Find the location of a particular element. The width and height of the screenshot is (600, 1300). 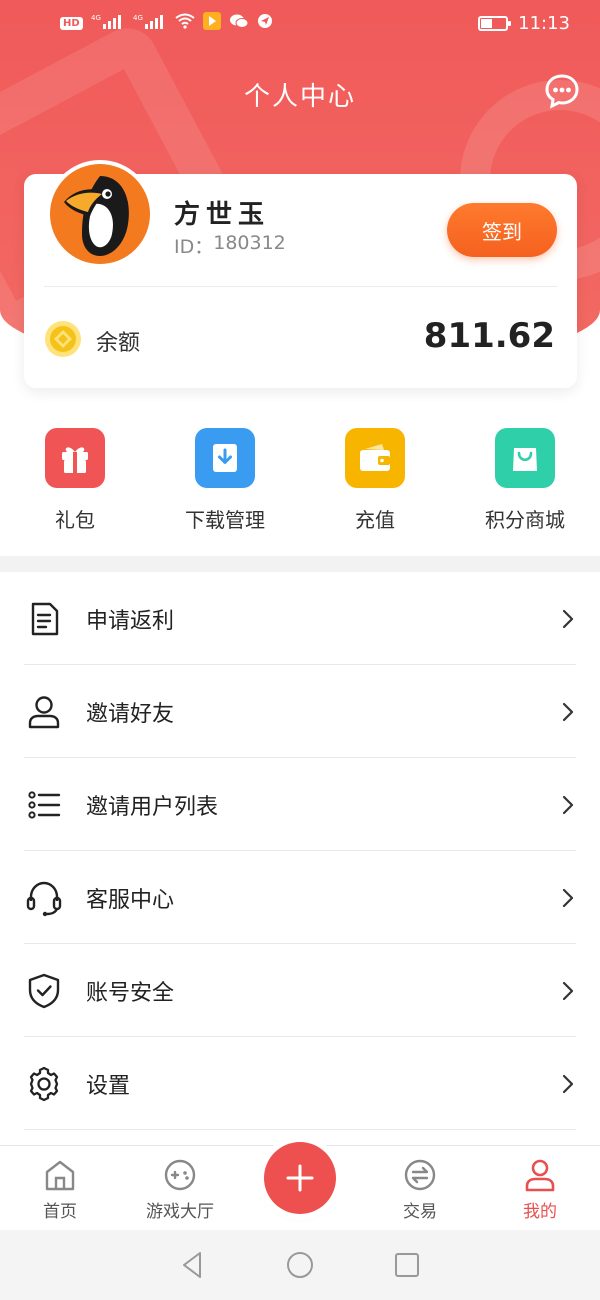

gift-icon is located at coordinates (75, 458).